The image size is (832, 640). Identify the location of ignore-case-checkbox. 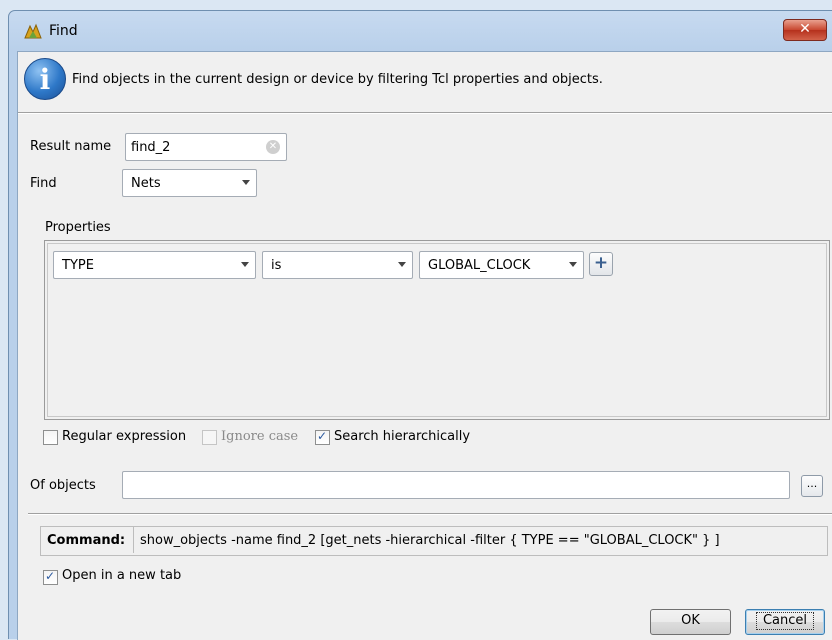
(209, 437).